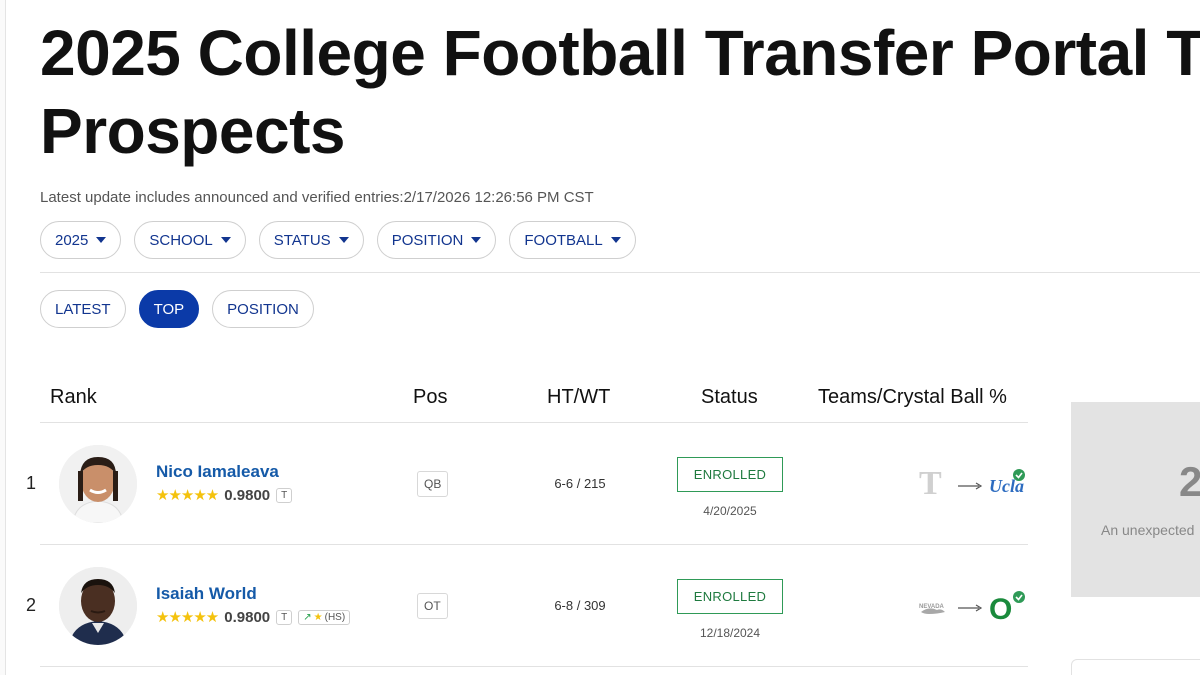  Describe the element at coordinates (730, 633) in the screenshot. I see `status-date: 12/18/2024` at that location.